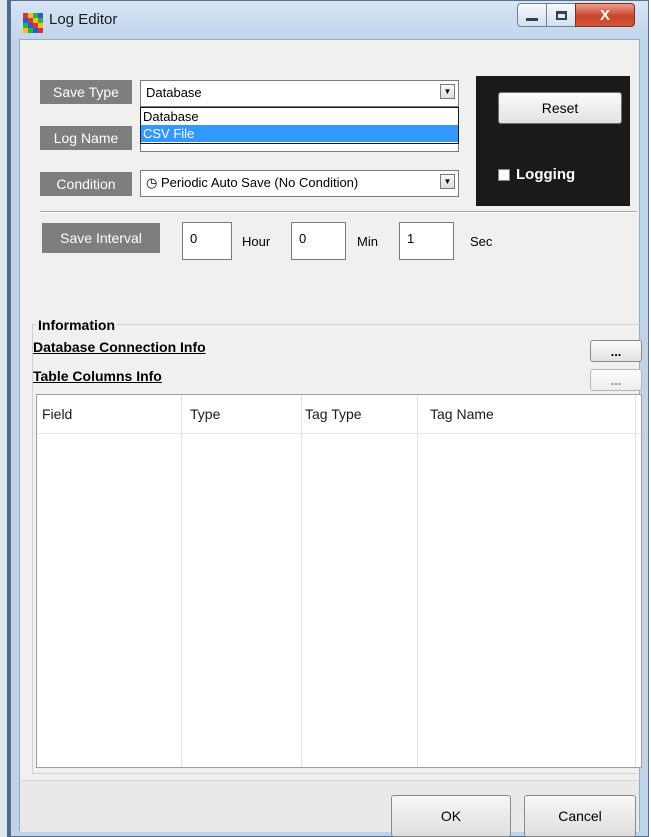 The height and width of the screenshot is (837, 651). Describe the element at coordinates (318, 241) in the screenshot. I see `min-input: 0` at that location.